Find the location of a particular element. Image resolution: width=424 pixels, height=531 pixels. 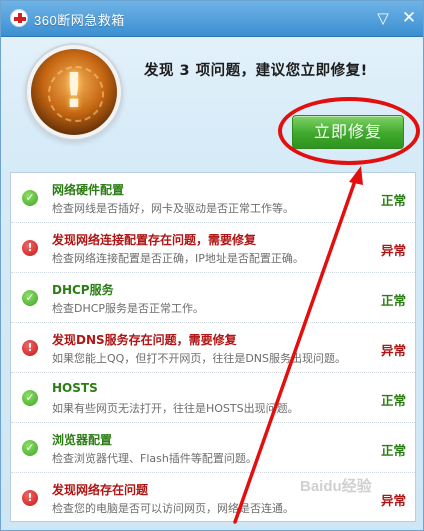

check-title: HOSTS is located at coordinates (75, 388).